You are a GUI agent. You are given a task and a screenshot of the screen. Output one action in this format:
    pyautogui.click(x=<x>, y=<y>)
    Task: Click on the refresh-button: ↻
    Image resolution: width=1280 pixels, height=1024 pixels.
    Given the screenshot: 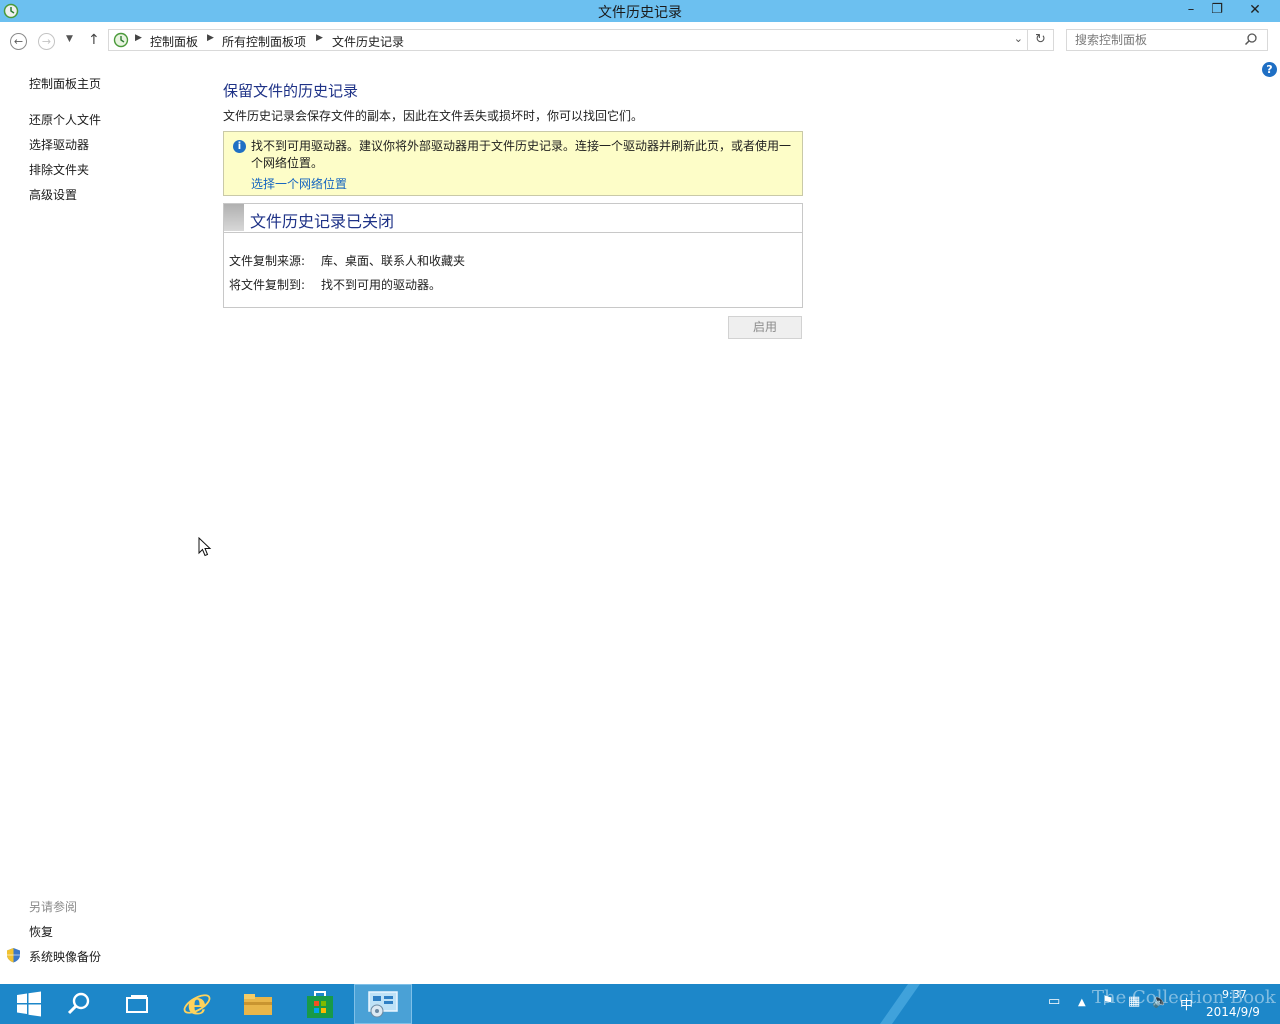 What is the action you would take?
    pyautogui.click(x=1041, y=40)
    